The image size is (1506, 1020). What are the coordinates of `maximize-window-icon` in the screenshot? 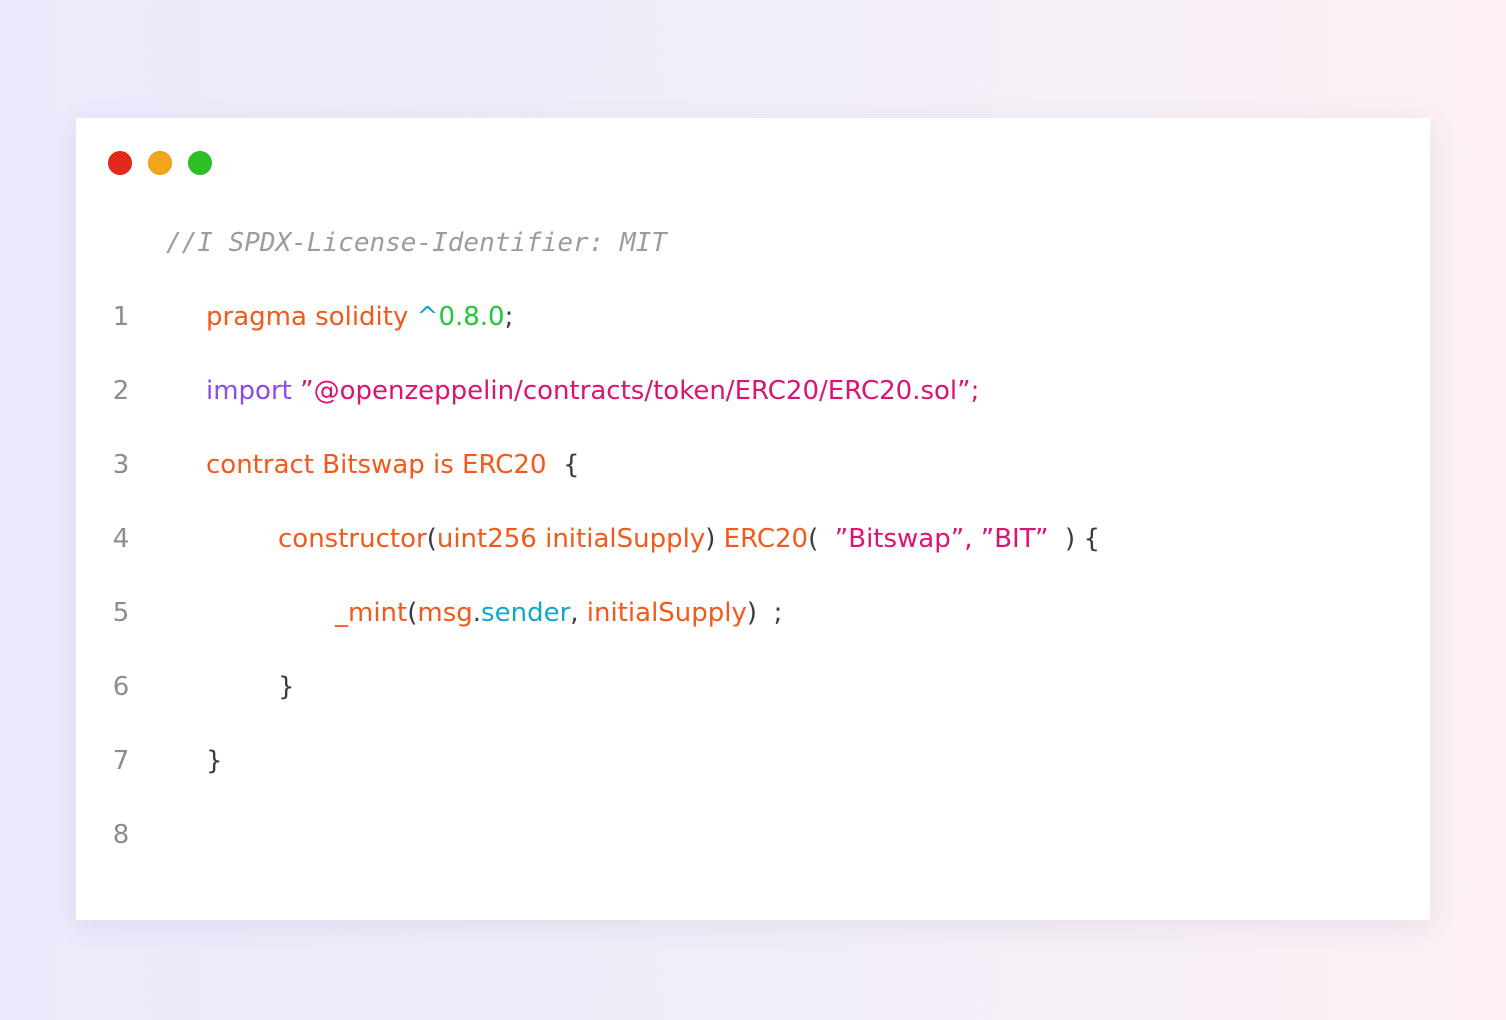 It's located at (200, 163).